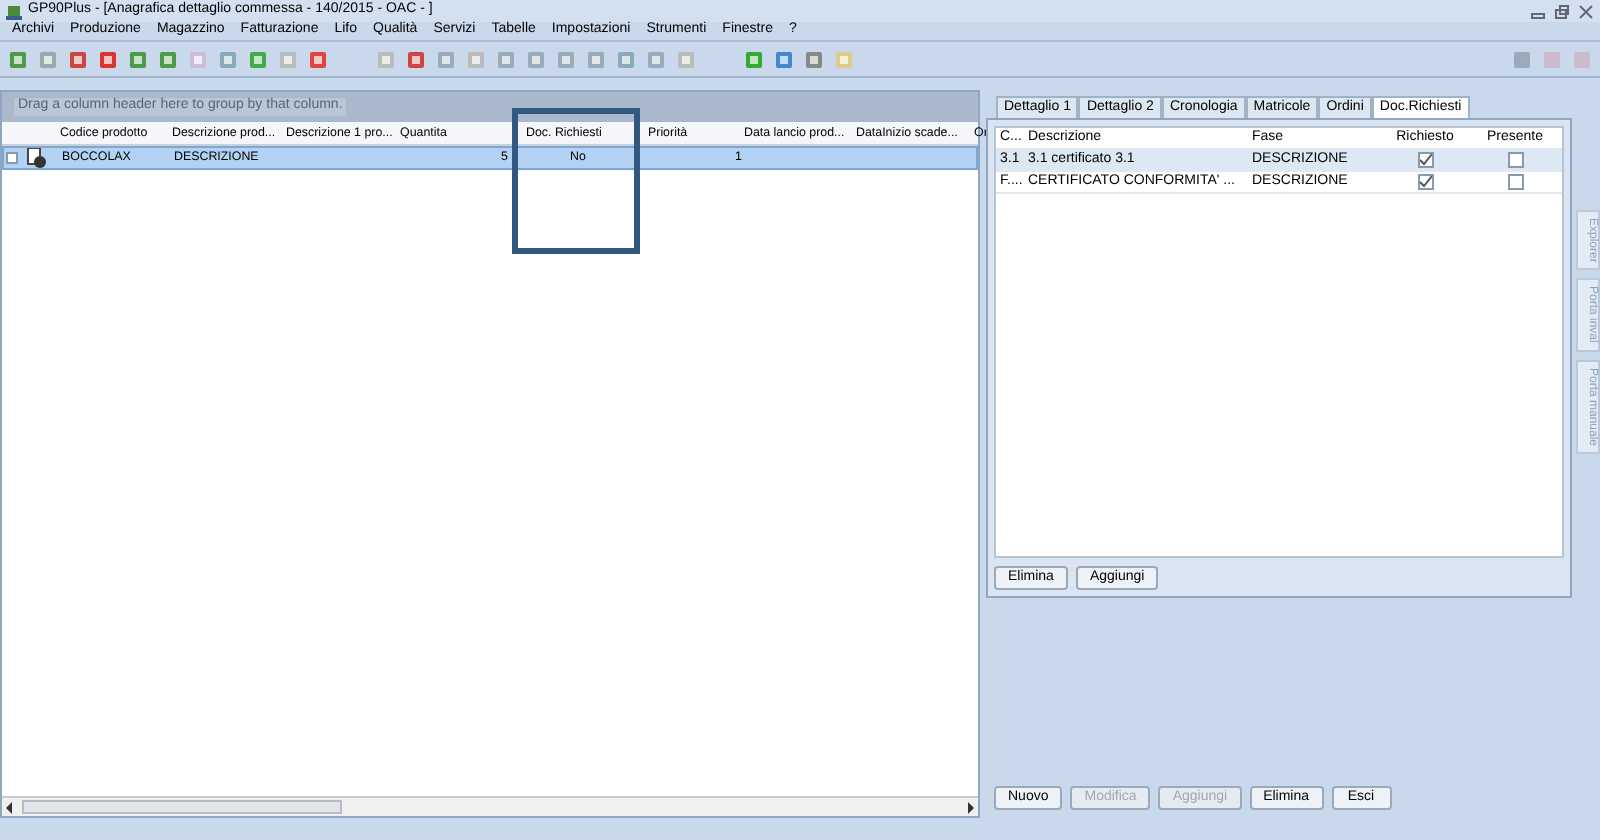  I want to click on app-icon, so click(14, 11).